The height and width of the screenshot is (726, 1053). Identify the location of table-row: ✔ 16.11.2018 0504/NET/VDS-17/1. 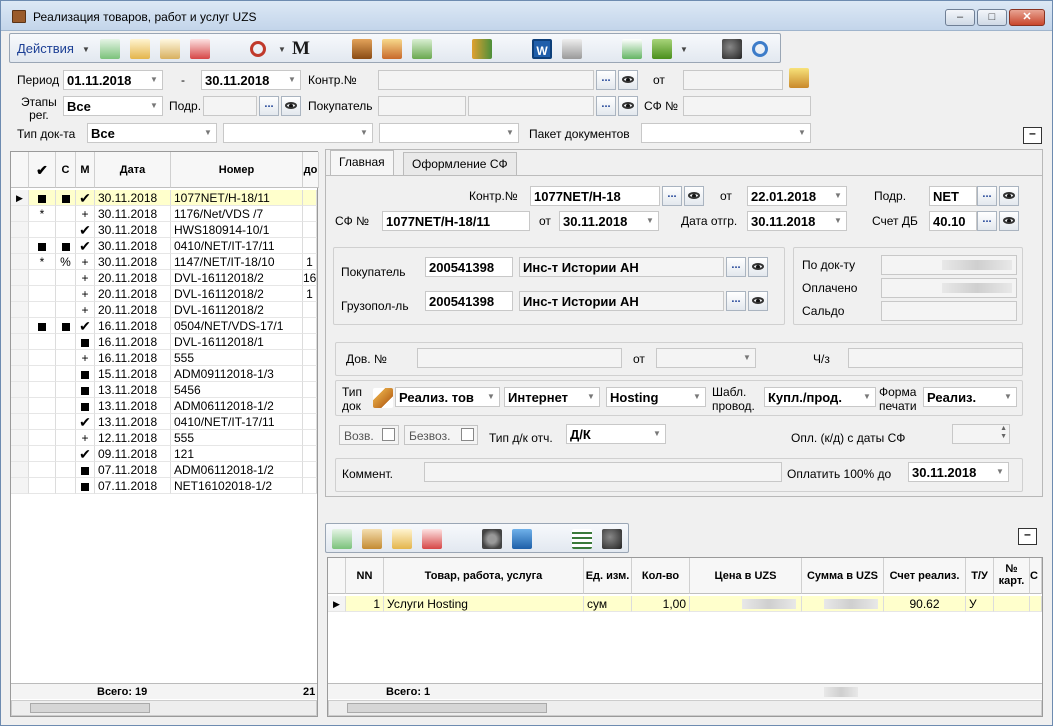
(164, 326).